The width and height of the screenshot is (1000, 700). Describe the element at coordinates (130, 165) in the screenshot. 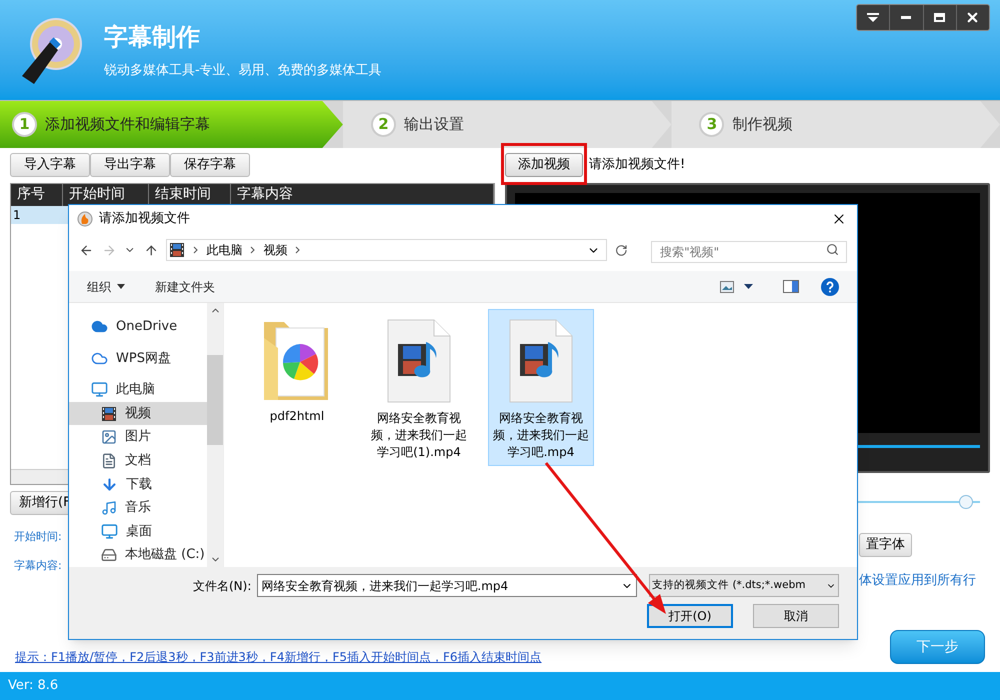

I see `toolbar-button: 导出字幕` at that location.